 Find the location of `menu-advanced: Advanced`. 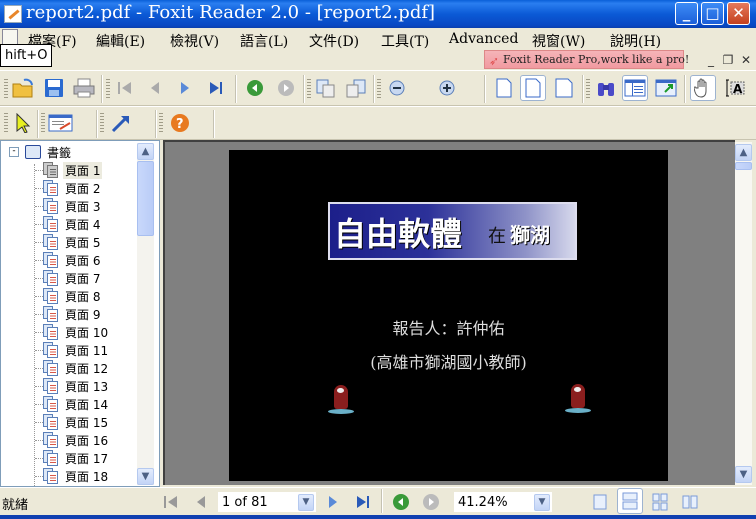

menu-advanced: Advanced is located at coordinates (483, 39).